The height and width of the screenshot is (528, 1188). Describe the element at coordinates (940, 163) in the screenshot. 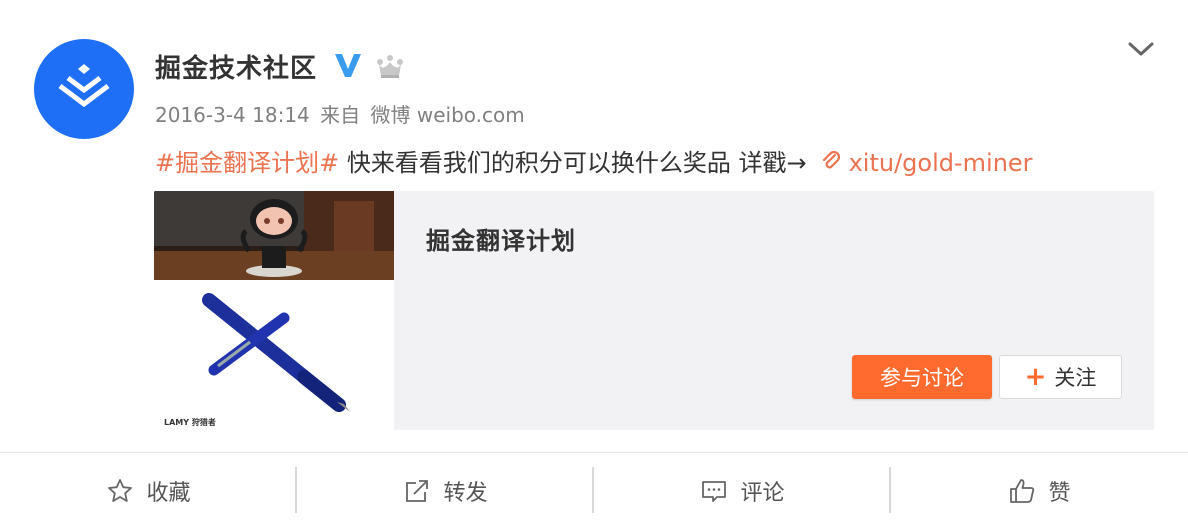

I see `external-link-text: xitu/gold-miner` at that location.